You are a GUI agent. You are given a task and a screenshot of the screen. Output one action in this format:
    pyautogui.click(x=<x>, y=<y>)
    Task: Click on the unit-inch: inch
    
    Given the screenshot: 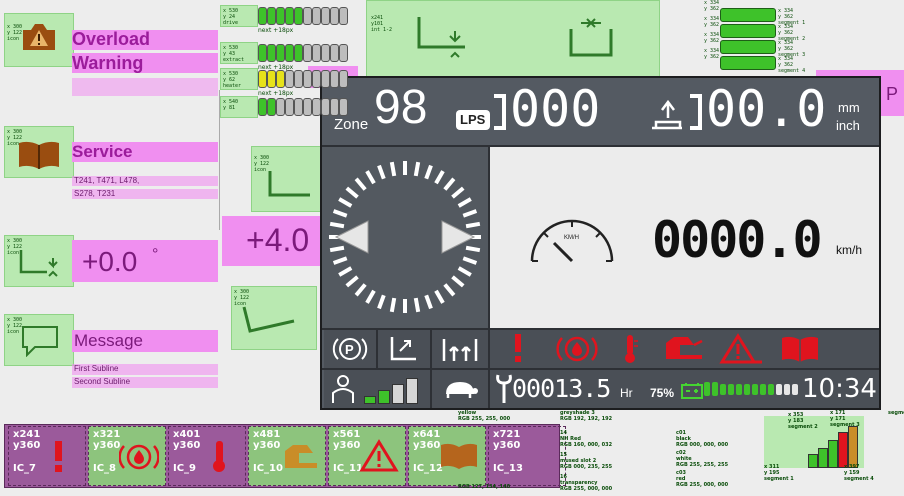 What is the action you would take?
    pyautogui.click(x=848, y=125)
    